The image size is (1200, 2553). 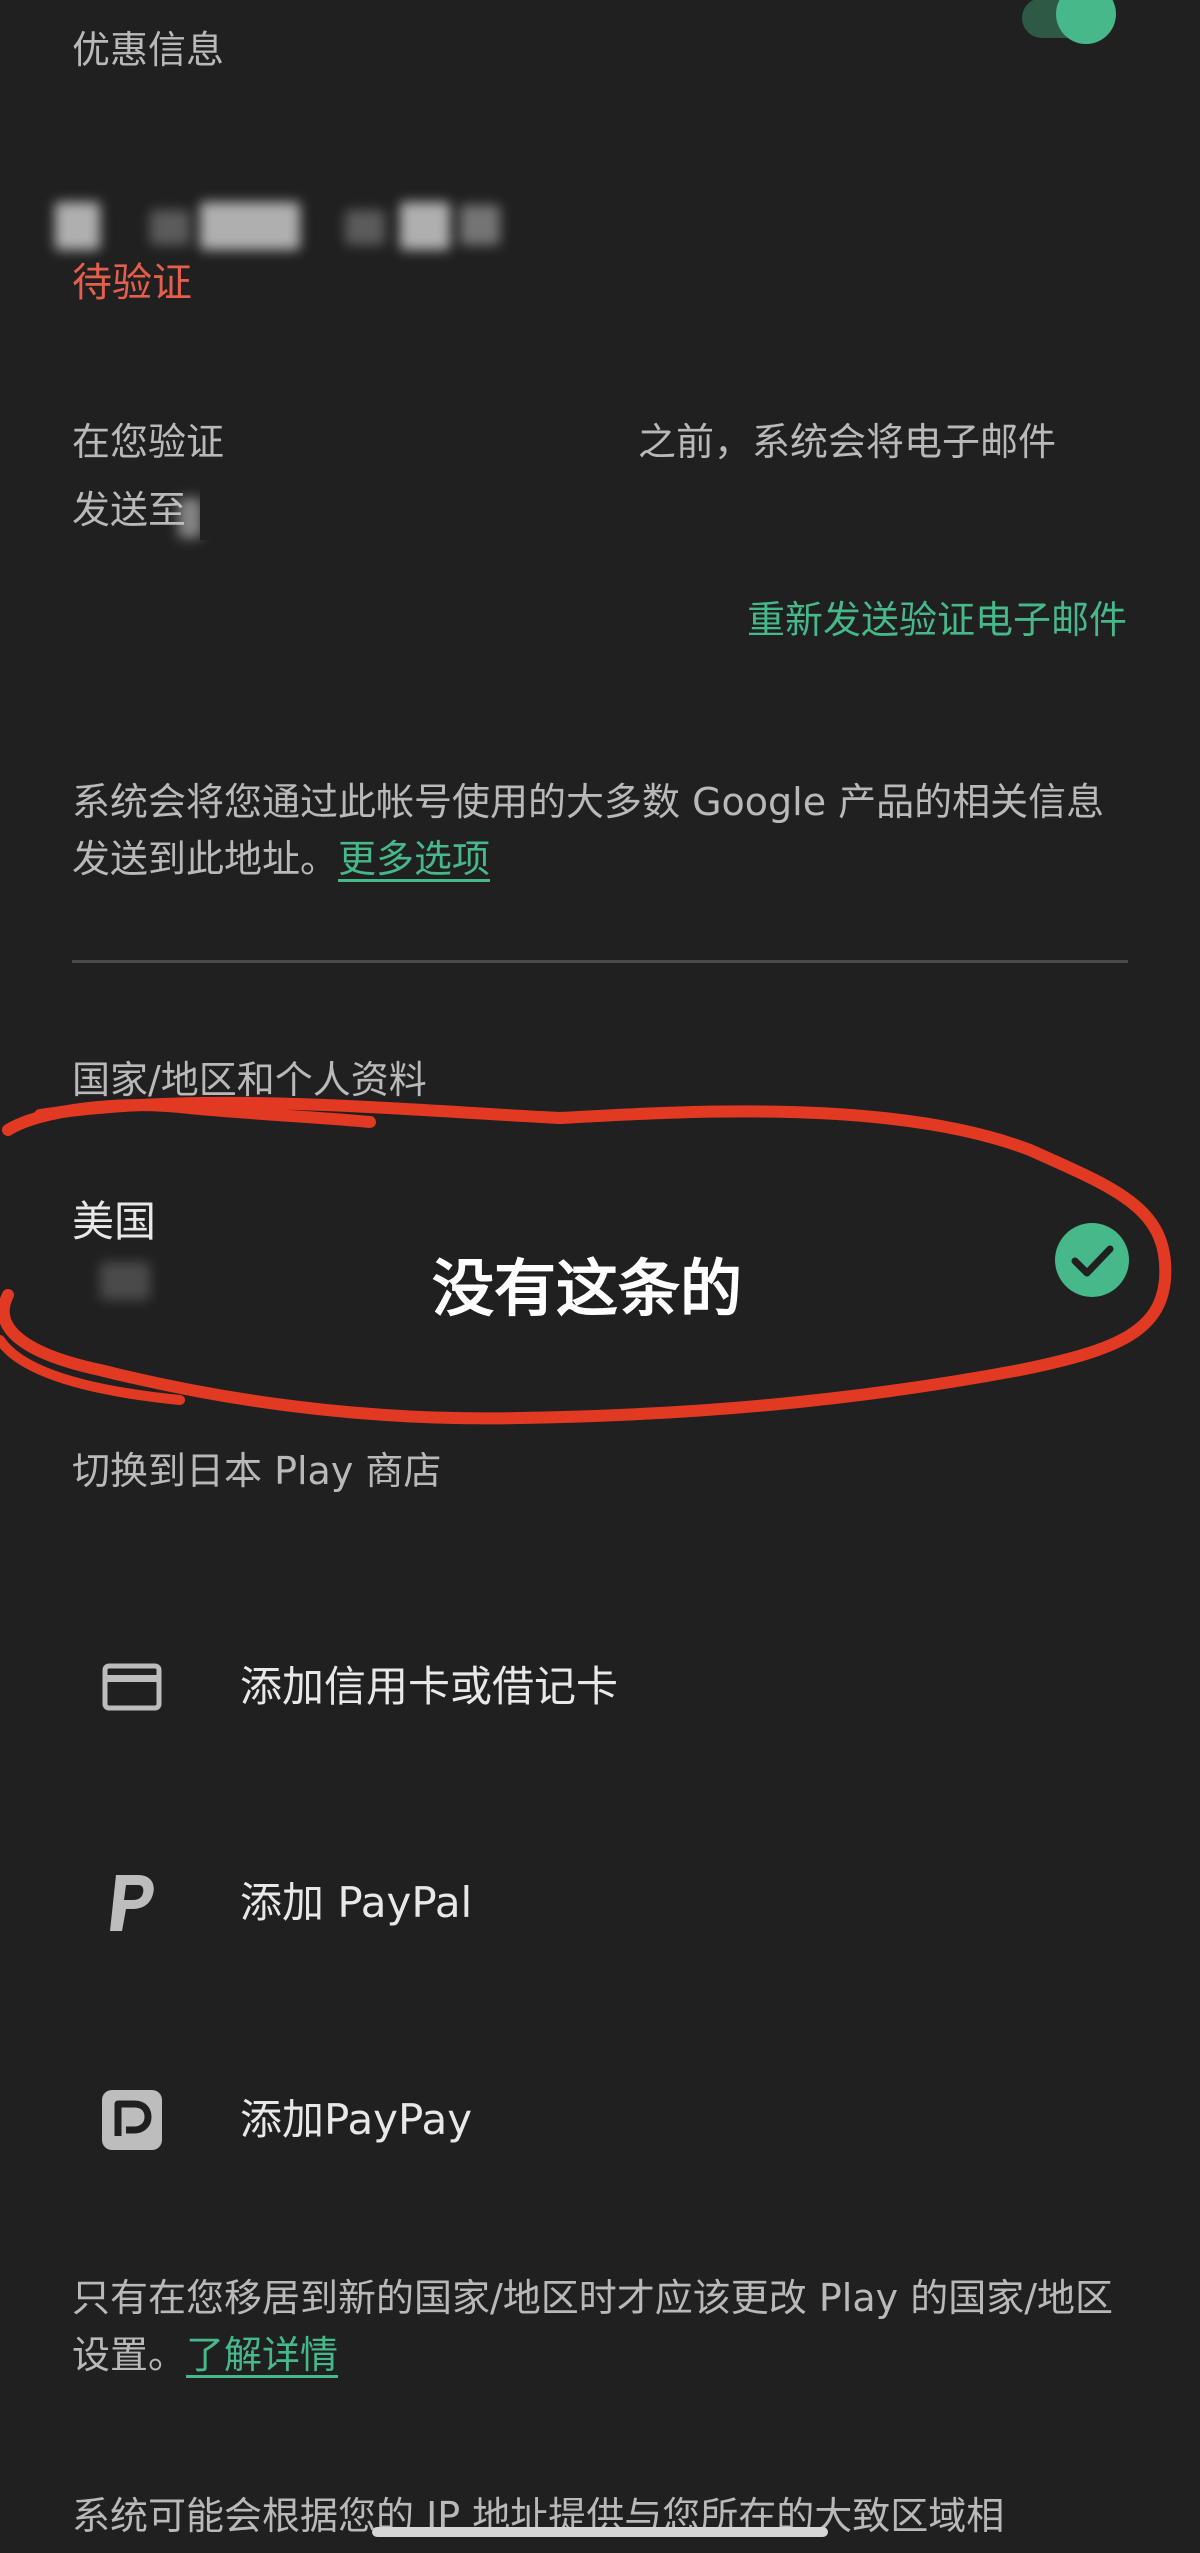 What do you see at coordinates (414, 859) in the screenshot?
I see `more-options-link: 更多选项` at bounding box center [414, 859].